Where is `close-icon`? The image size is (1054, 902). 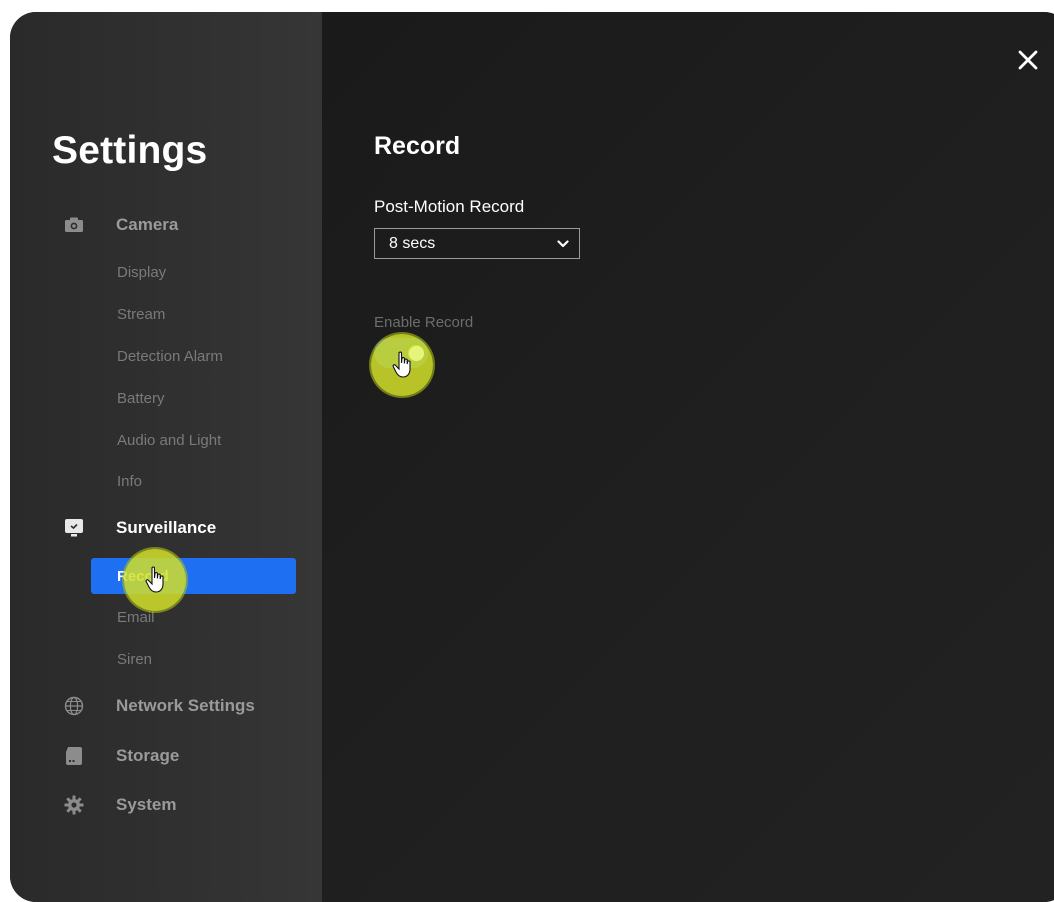 close-icon is located at coordinates (1028, 60).